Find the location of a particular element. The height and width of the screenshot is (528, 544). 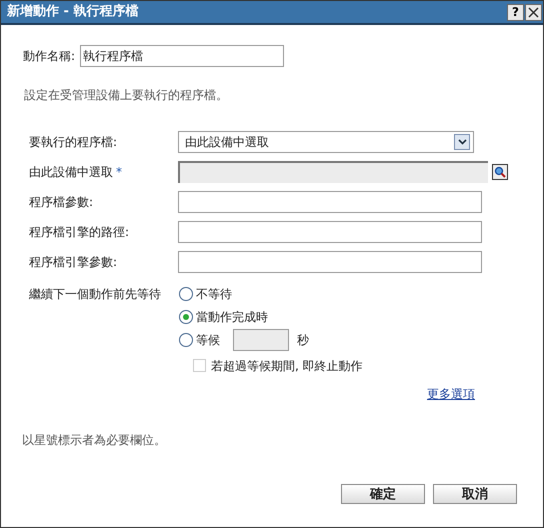

field-label: 動作名稱: is located at coordinates (49, 56).